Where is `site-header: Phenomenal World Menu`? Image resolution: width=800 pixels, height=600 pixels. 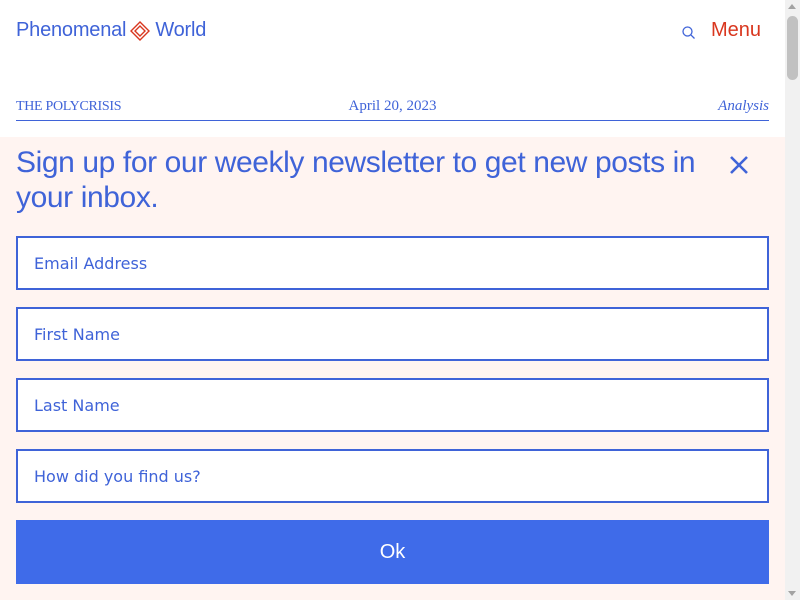
site-header: Phenomenal World Menu is located at coordinates (392, 34).